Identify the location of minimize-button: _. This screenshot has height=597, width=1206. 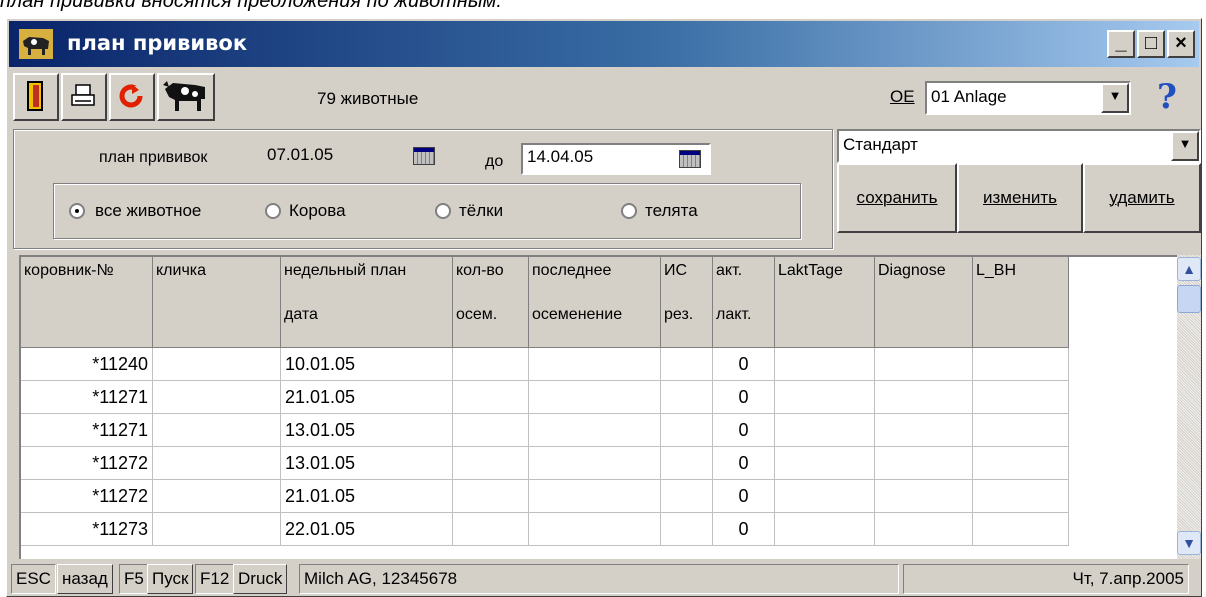
(1121, 44).